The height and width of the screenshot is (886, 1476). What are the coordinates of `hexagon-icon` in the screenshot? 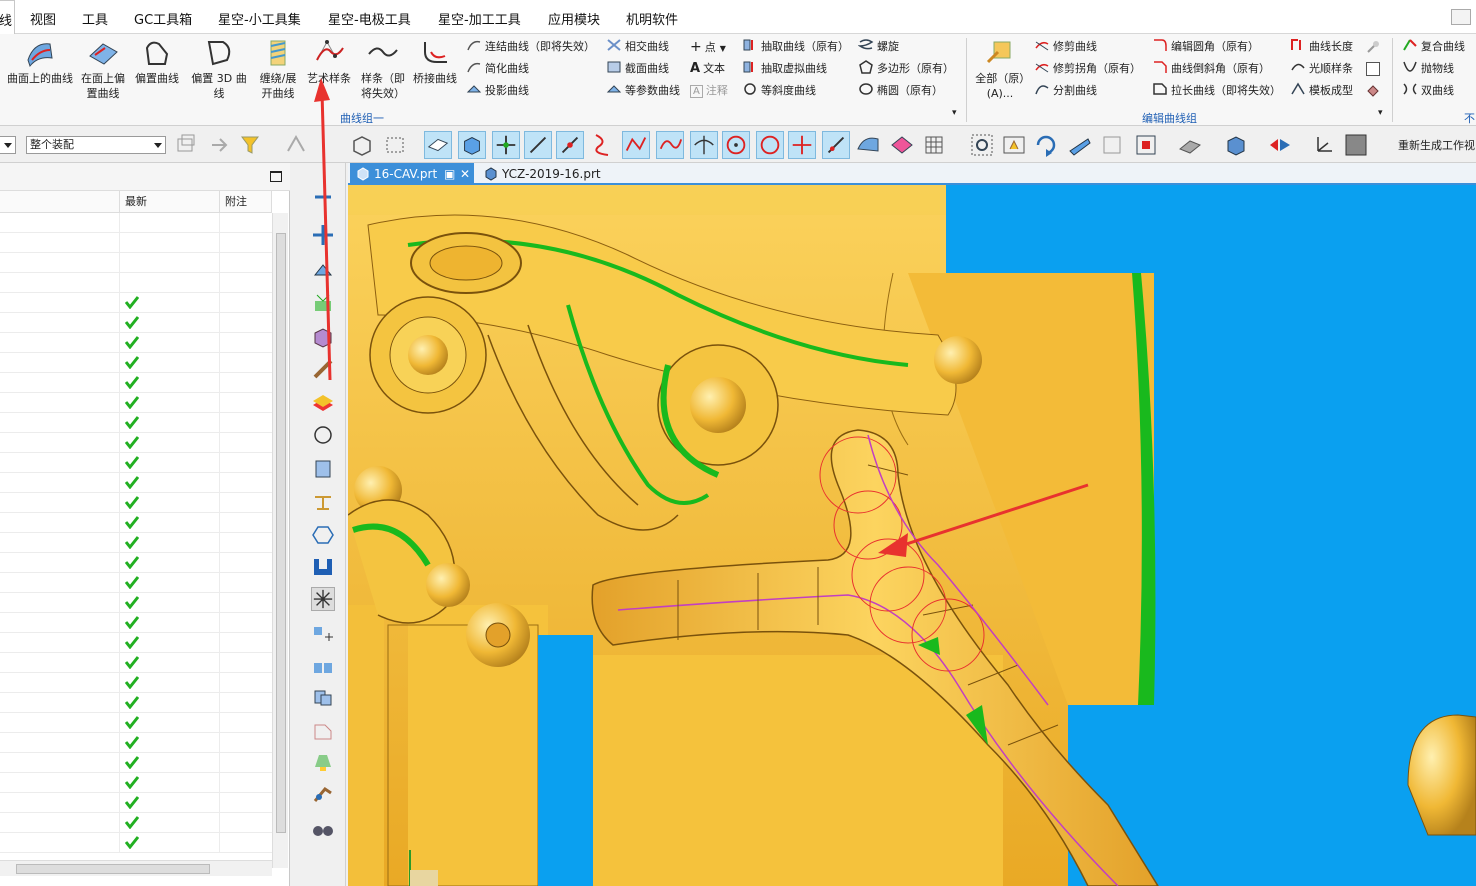 It's located at (323, 535).